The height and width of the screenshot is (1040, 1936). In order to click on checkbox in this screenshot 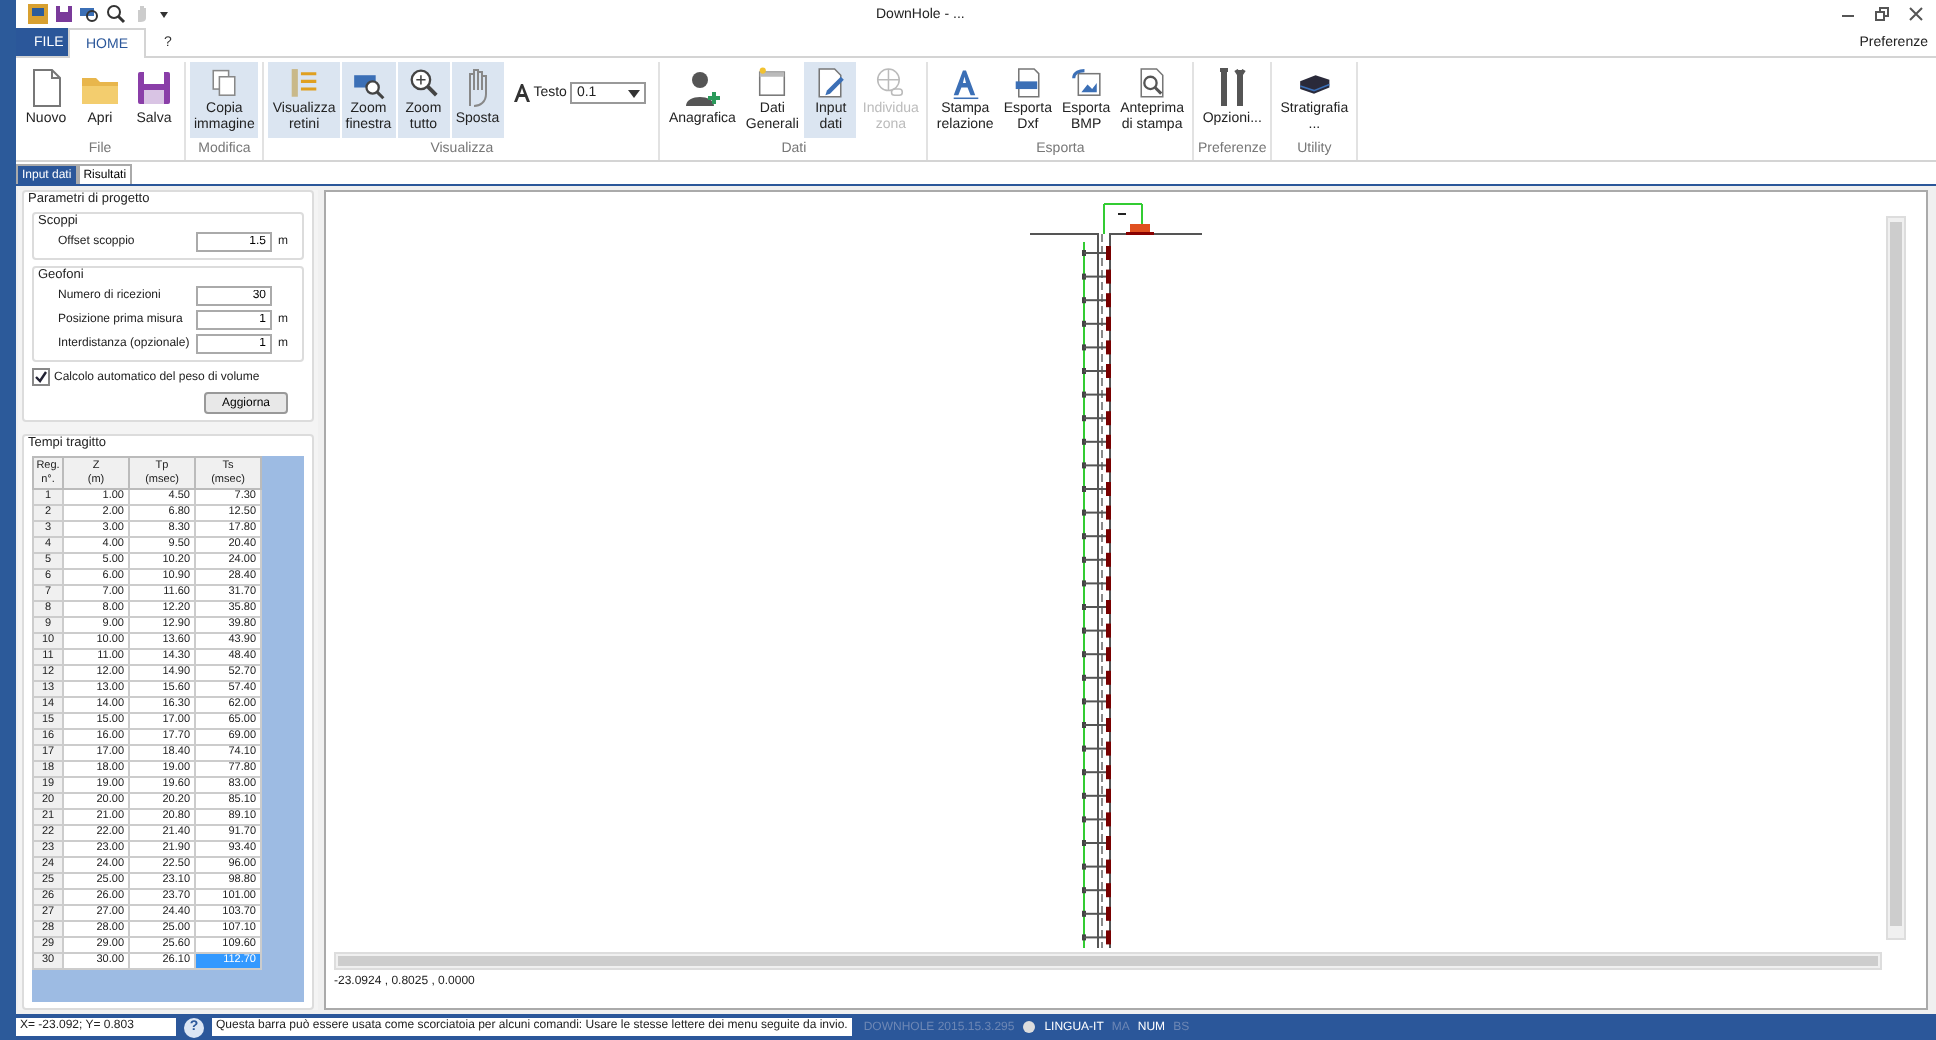, I will do `click(41, 377)`.